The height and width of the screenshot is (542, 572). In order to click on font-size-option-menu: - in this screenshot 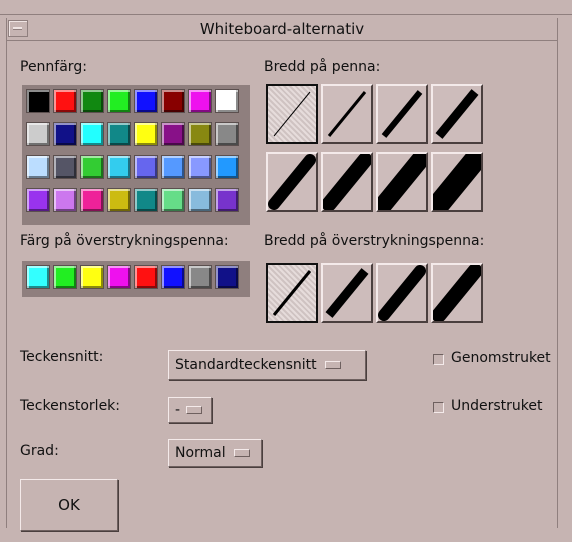, I will do `click(190, 410)`.